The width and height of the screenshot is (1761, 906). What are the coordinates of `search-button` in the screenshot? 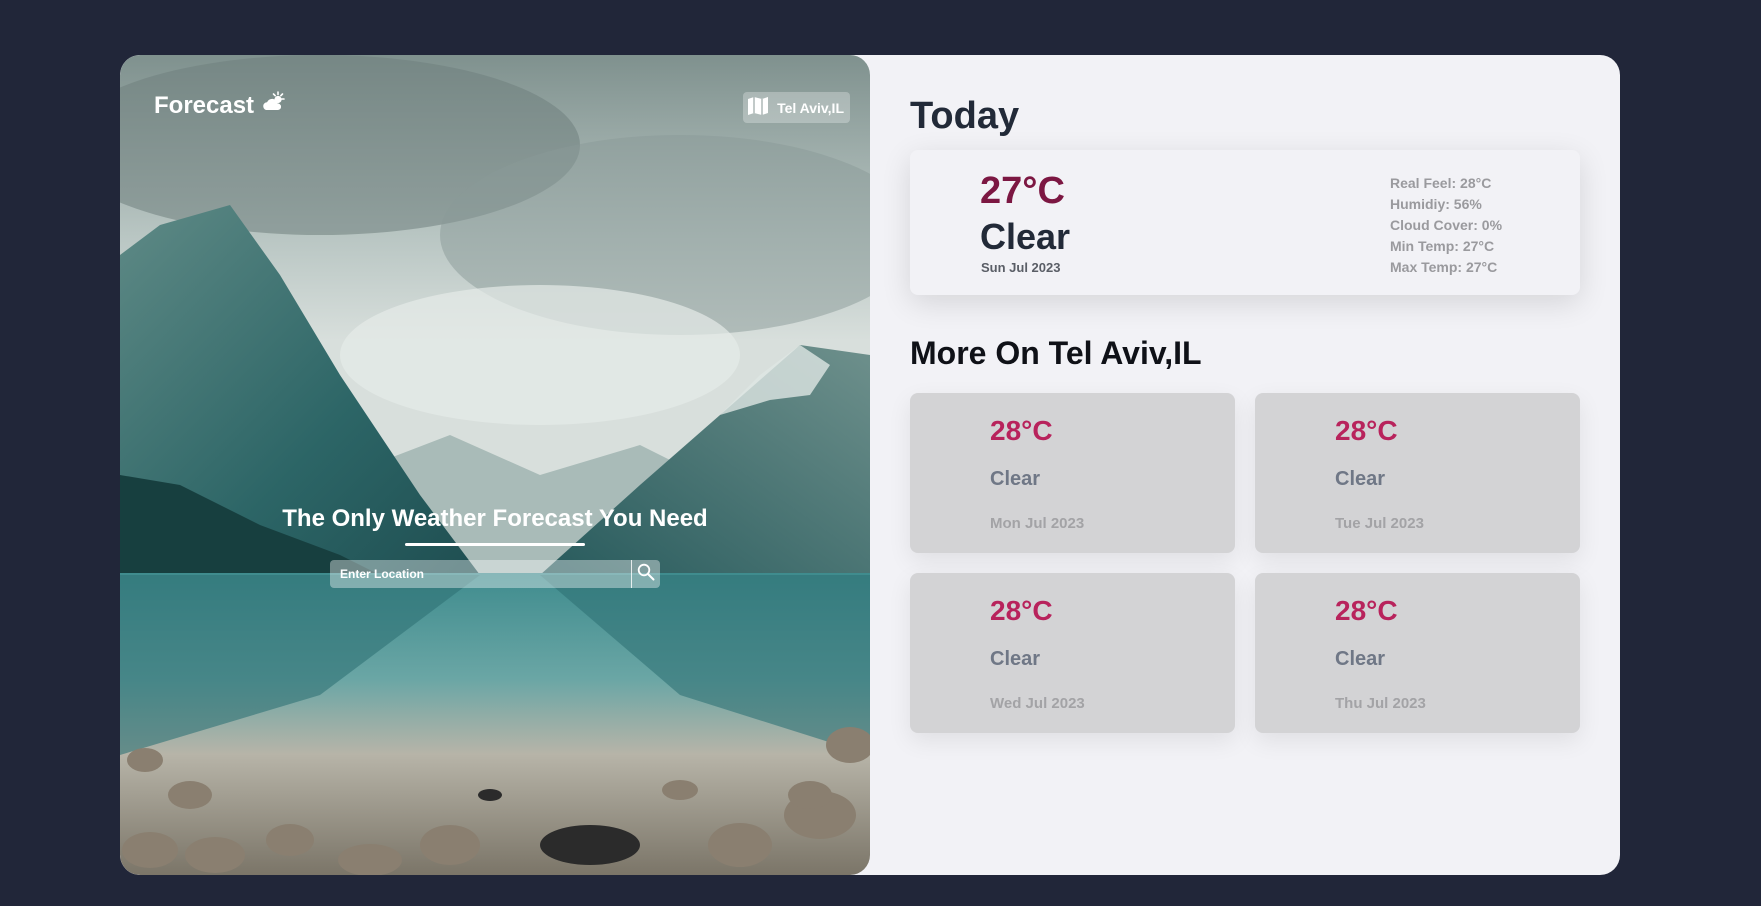 It's located at (646, 574).